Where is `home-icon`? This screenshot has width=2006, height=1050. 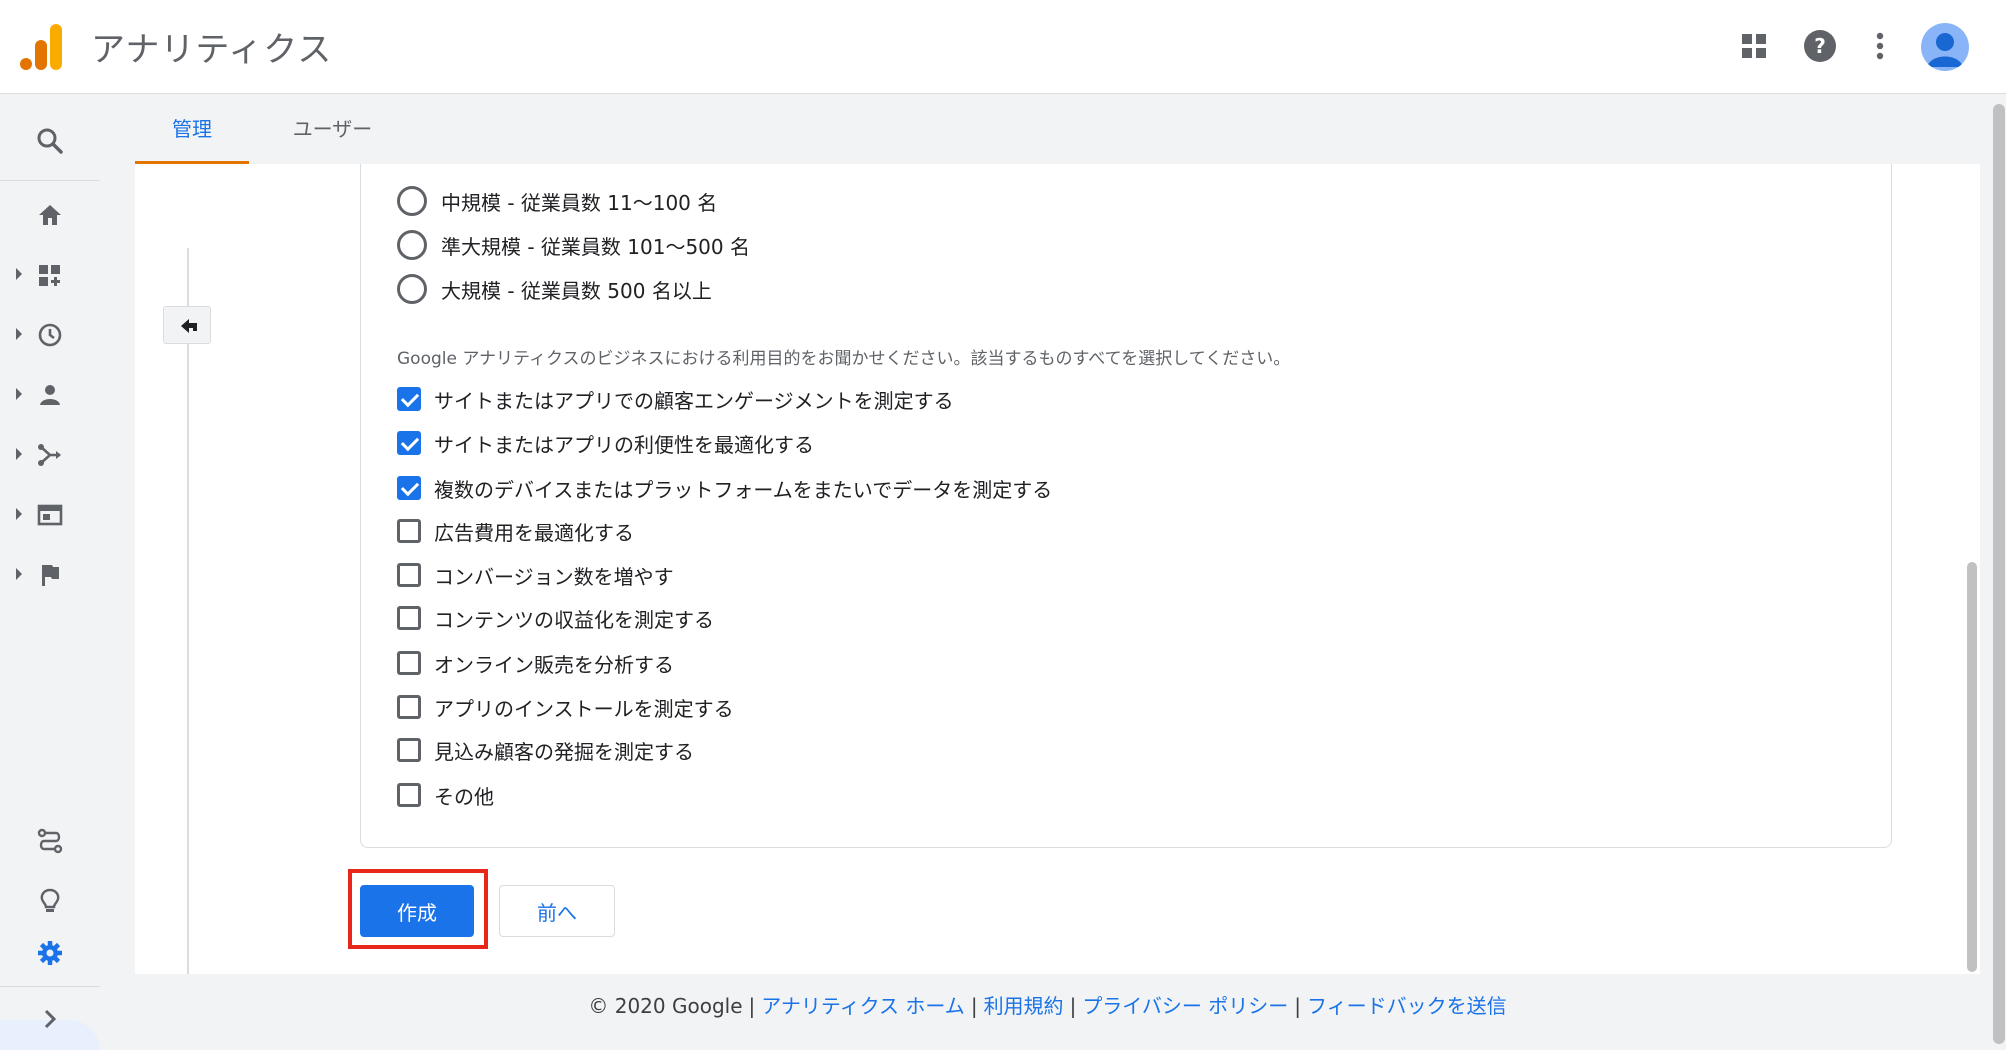
home-icon is located at coordinates (50, 215).